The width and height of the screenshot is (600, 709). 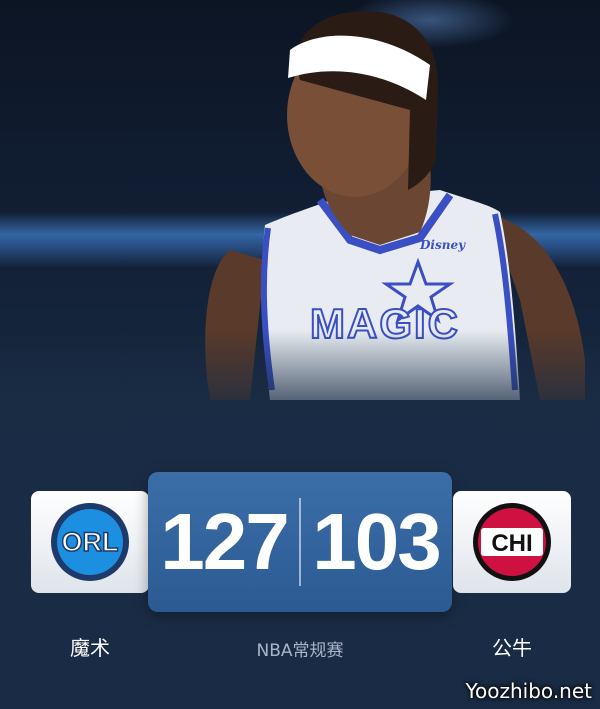 I want to click on home-team-name: 魔术, so click(x=90, y=648).